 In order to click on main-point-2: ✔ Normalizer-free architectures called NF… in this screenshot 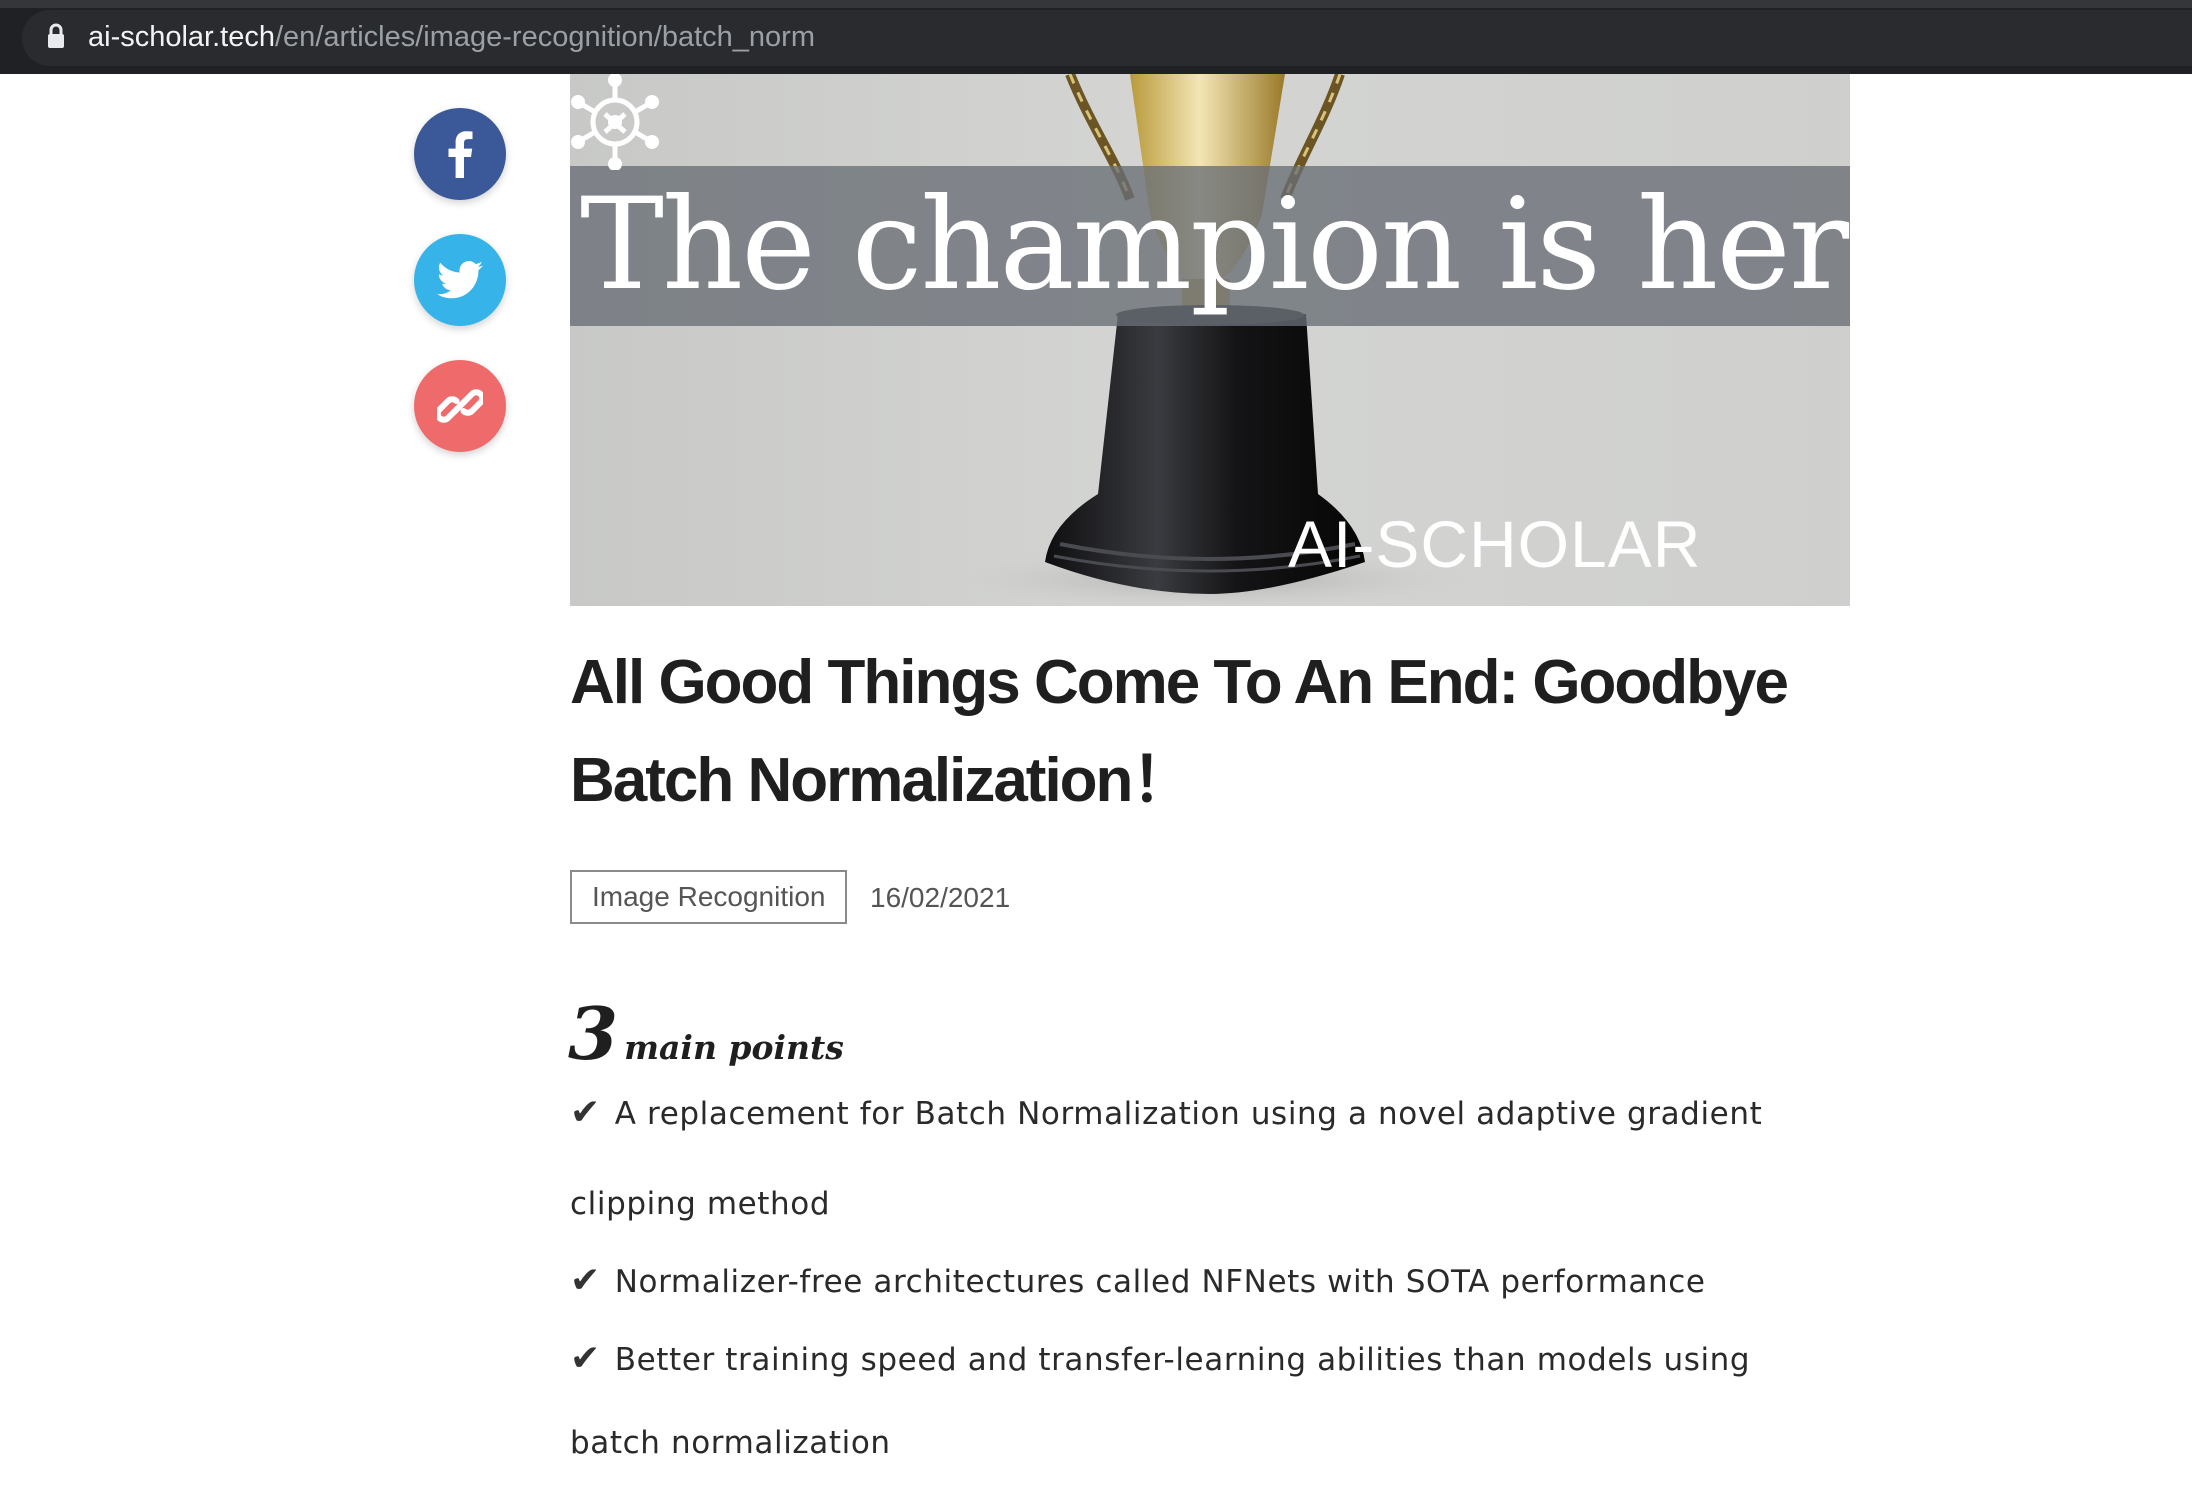, I will do `click(1220, 1281)`.